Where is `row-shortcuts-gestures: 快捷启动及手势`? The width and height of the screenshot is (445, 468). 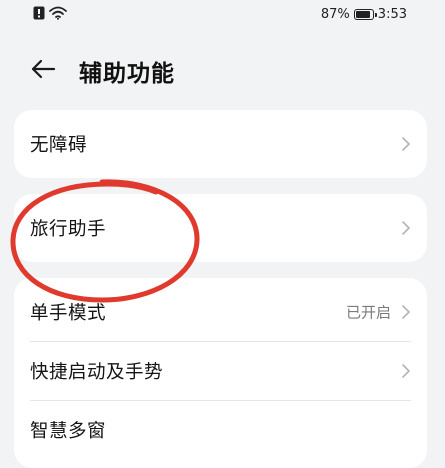
row-shortcuts-gestures: 快捷启动及手势 is located at coordinates (220, 371).